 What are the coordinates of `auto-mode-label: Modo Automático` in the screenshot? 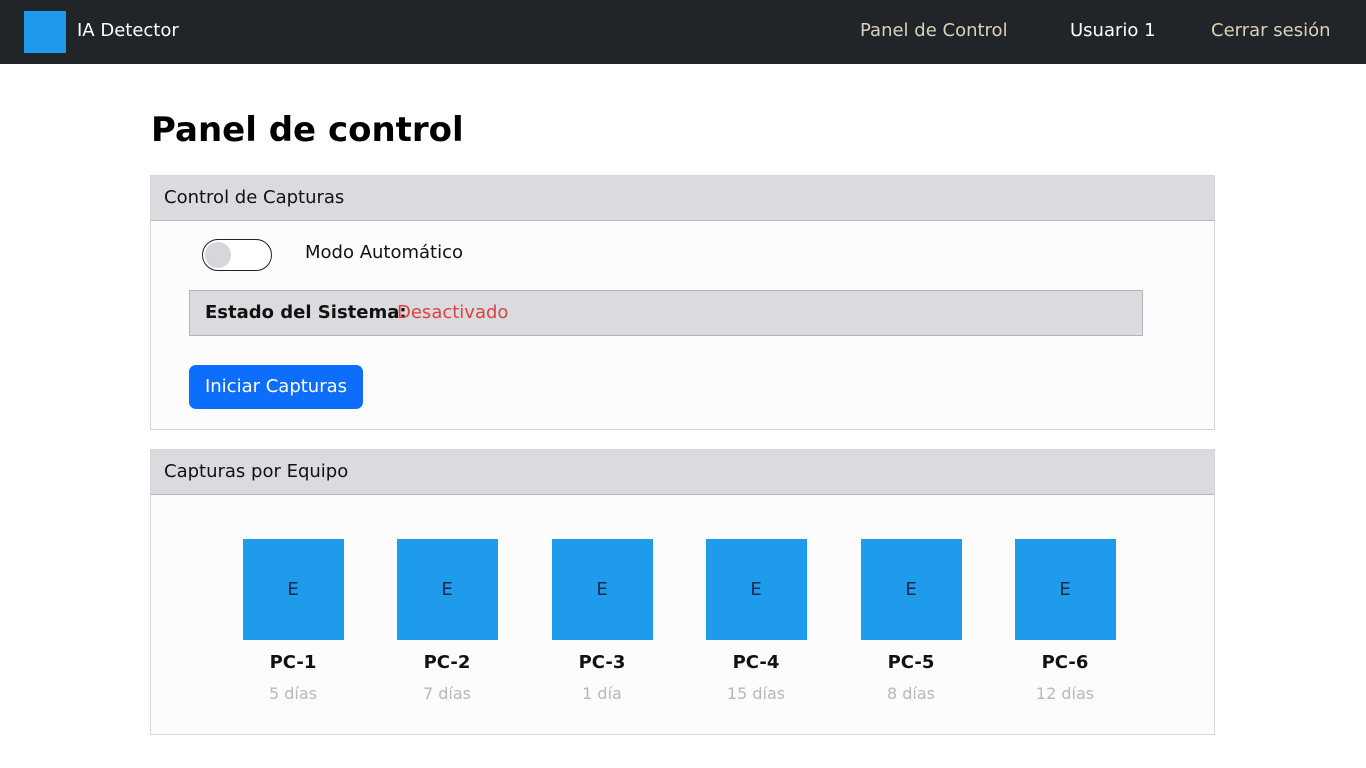 It's located at (384, 252).